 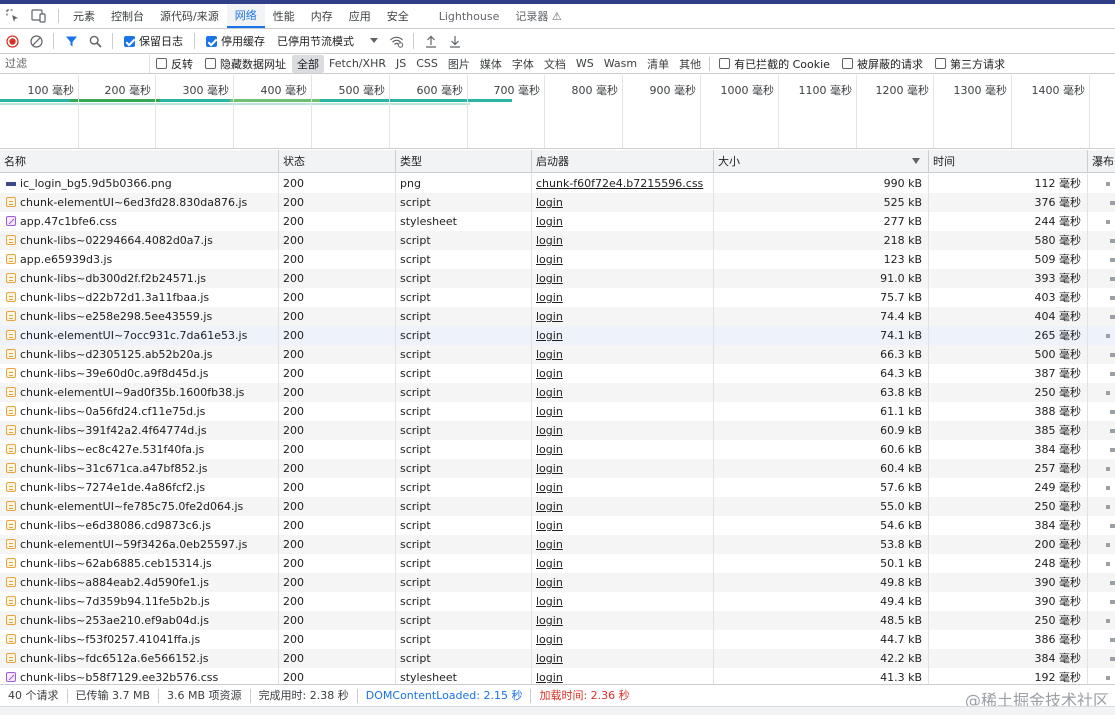 What do you see at coordinates (39, 16) in the screenshot?
I see `device-toolbar-icon` at bounding box center [39, 16].